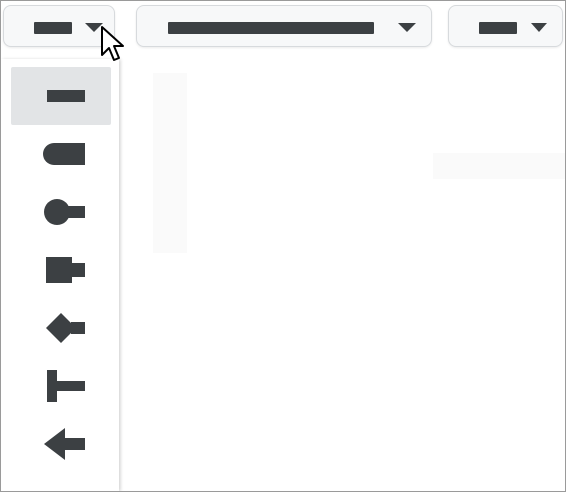 The height and width of the screenshot is (492, 566). What do you see at coordinates (66, 386) in the screenshot?
I see `line-end-bar-icon` at bounding box center [66, 386].